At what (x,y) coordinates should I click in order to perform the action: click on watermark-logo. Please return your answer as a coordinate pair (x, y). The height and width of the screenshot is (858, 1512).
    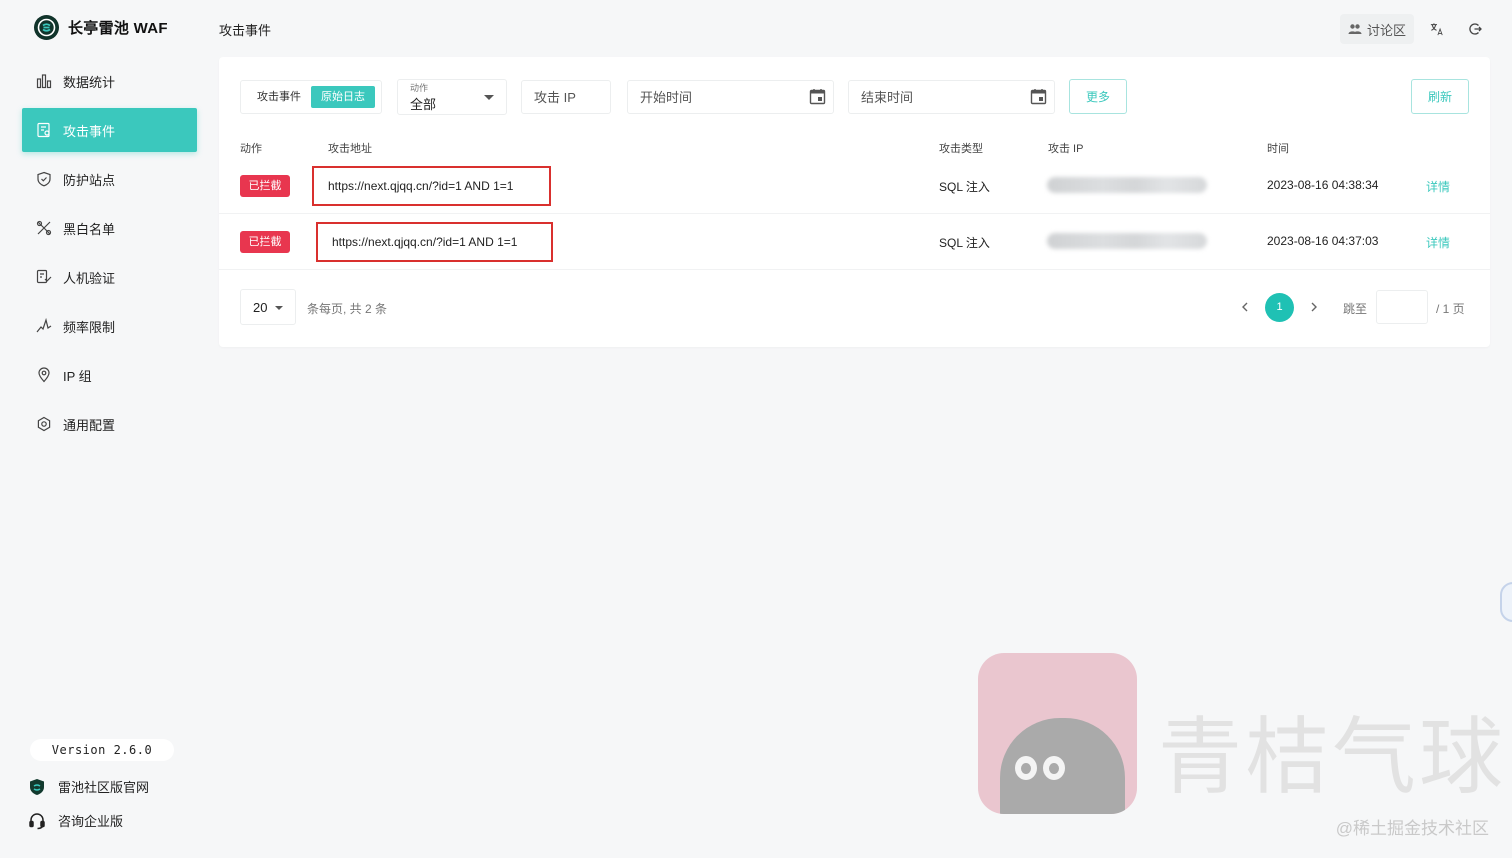
    Looking at the image, I should click on (1057, 733).